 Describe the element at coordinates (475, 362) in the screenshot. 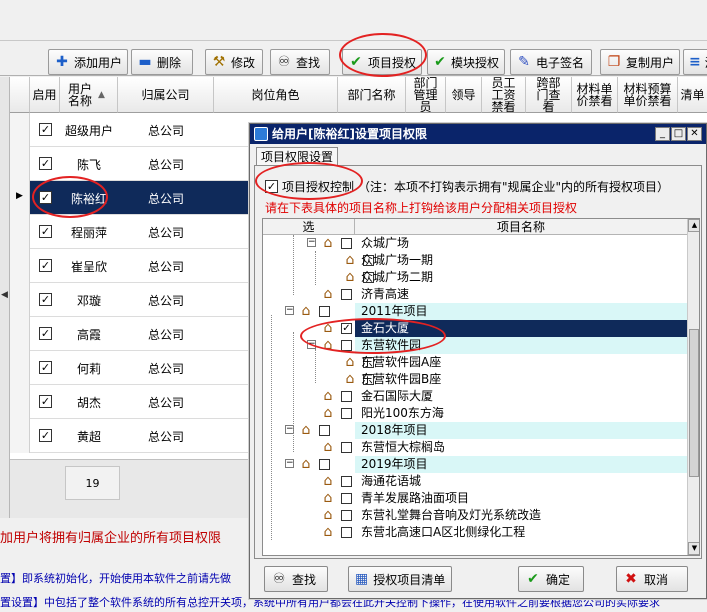

I see `tree-item: ⌂ 东营软件园A座` at that location.